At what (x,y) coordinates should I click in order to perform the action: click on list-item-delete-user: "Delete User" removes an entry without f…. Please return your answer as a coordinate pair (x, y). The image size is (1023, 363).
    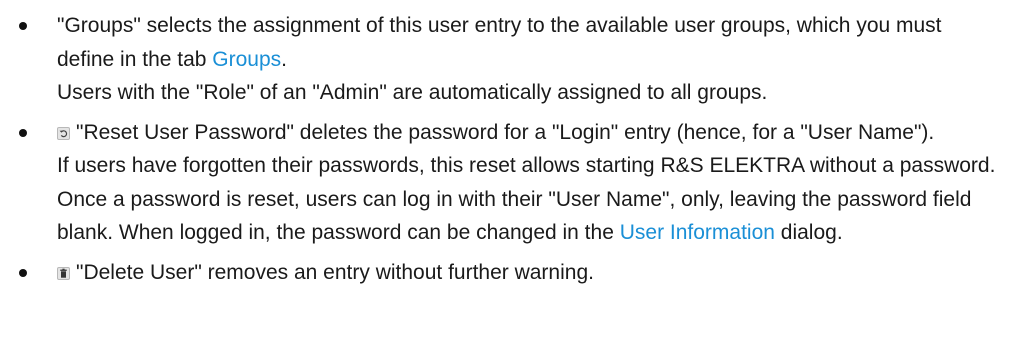
    Looking at the image, I should click on (511, 270).